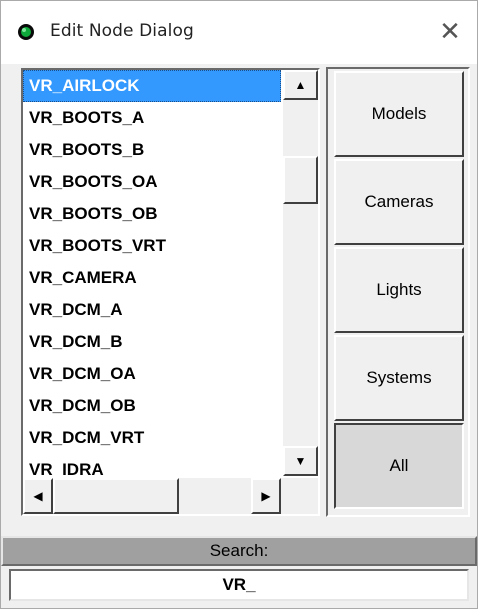 This screenshot has width=478, height=609. I want to click on vertical-scrollbar: ▲ ▼, so click(300, 273).